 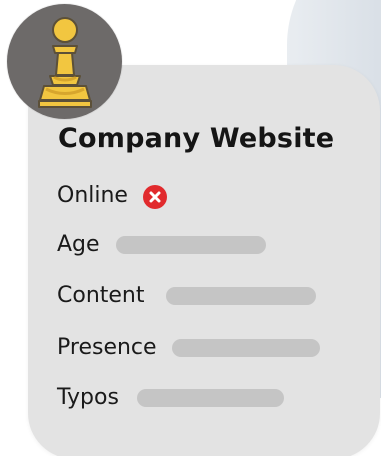 I want to click on typos-placeholder-bar, so click(x=210, y=398).